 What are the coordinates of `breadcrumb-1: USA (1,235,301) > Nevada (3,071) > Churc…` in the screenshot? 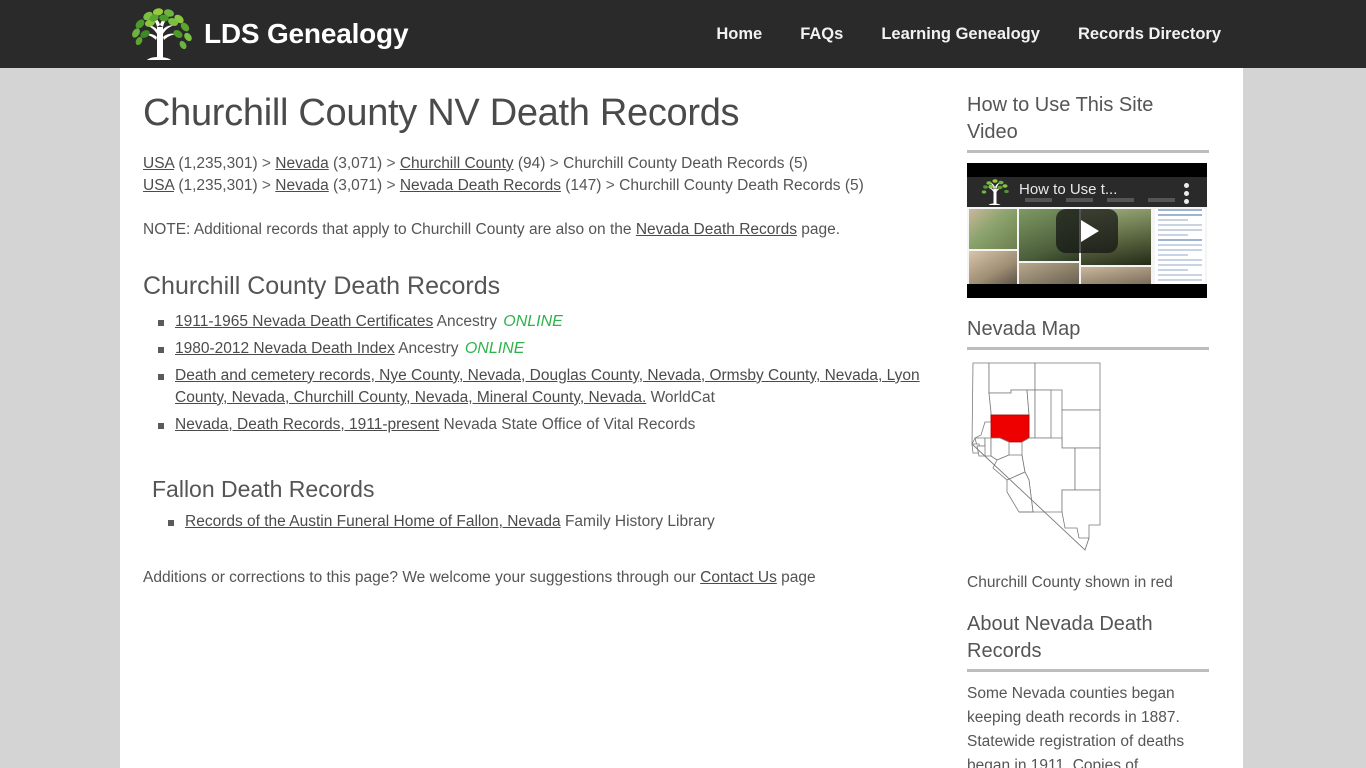 It's located at (548, 164).